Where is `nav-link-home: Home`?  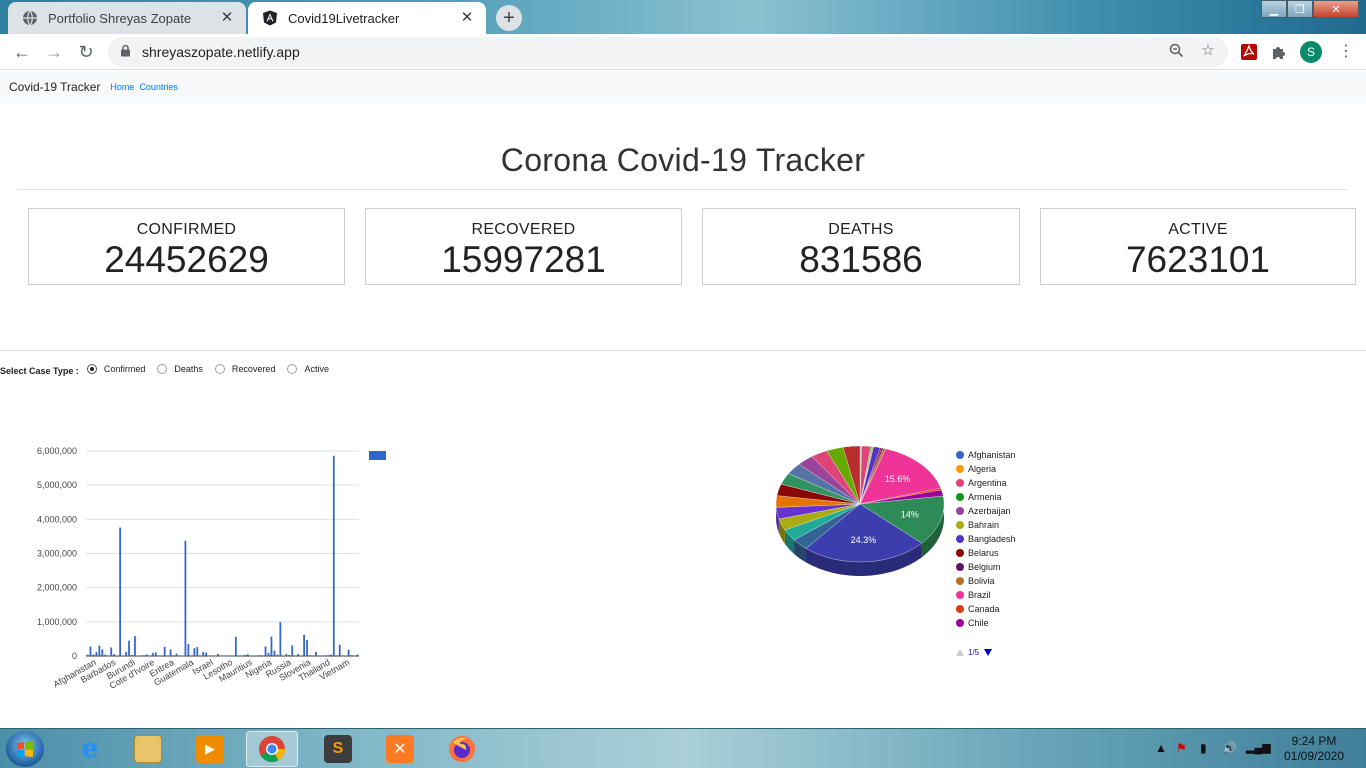 nav-link-home: Home is located at coordinates (122, 87).